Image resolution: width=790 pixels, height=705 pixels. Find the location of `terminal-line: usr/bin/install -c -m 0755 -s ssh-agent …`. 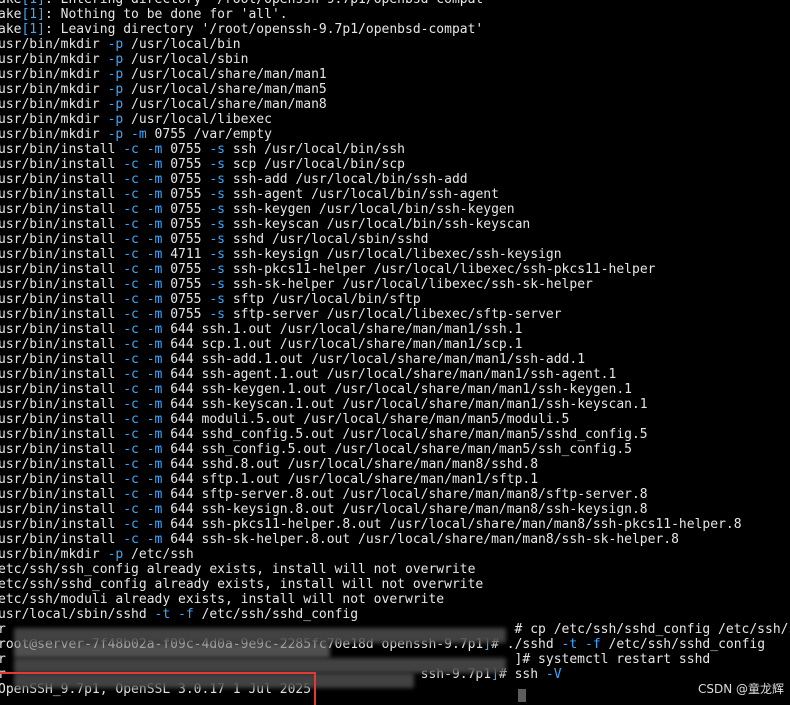

terminal-line: usr/bin/install -c -m 0755 -s ssh-agent … is located at coordinates (249, 194).